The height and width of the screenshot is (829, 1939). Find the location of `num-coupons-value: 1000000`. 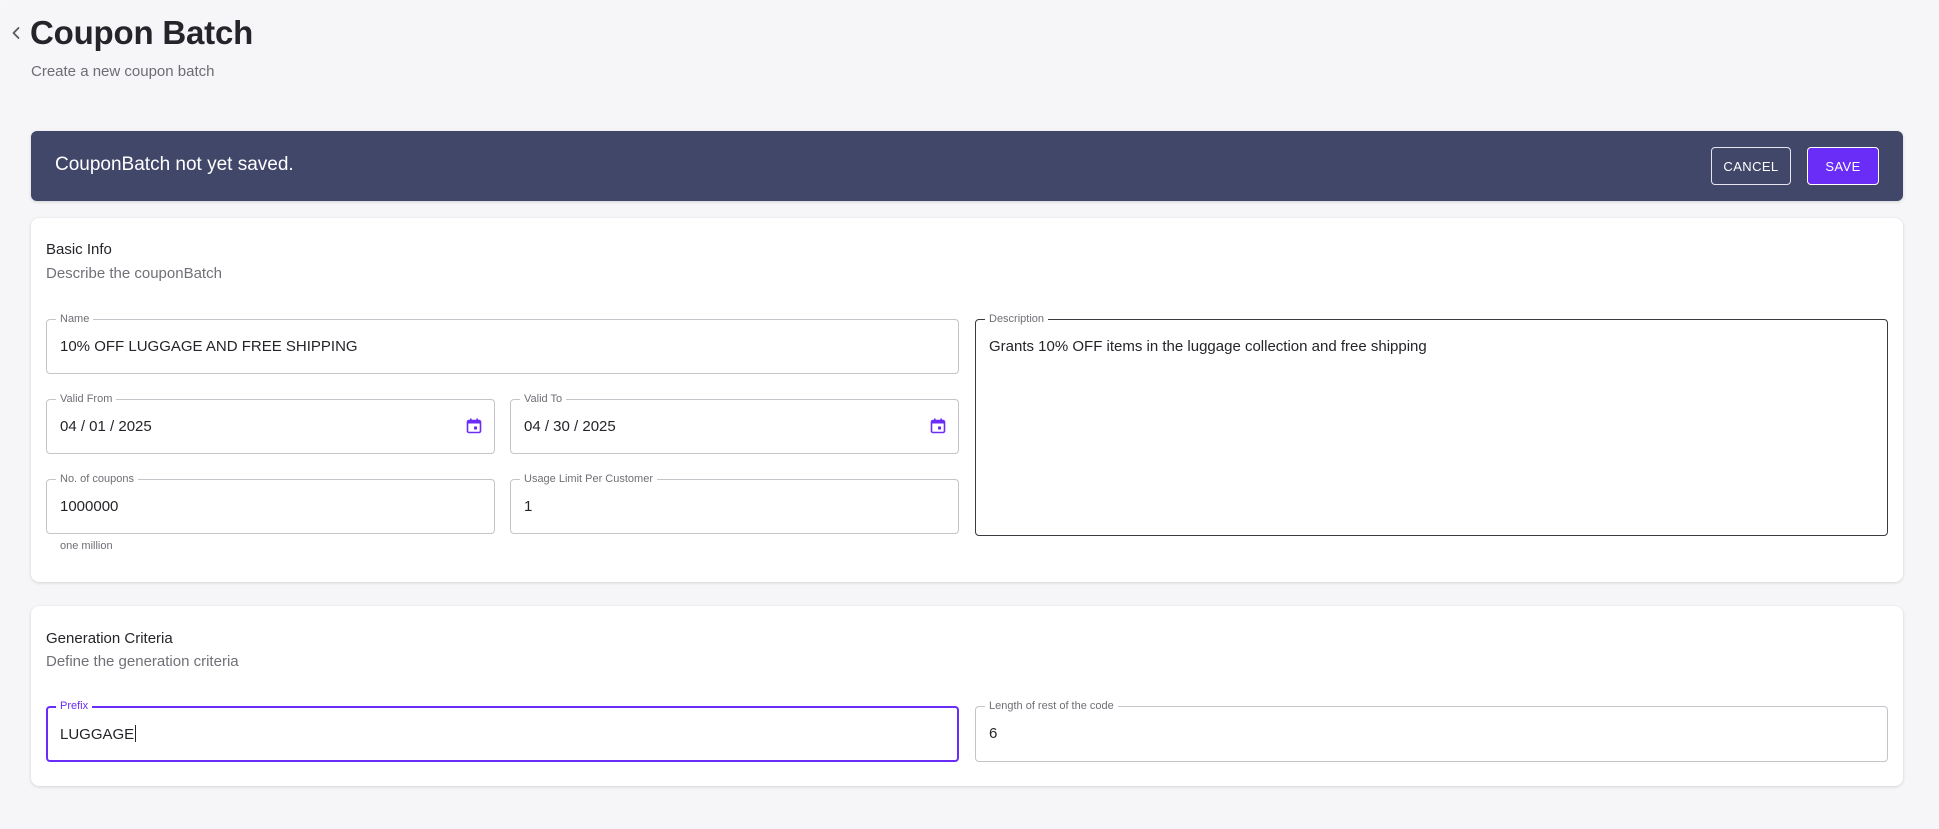

num-coupons-value: 1000000 is located at coordinates (89, 506).